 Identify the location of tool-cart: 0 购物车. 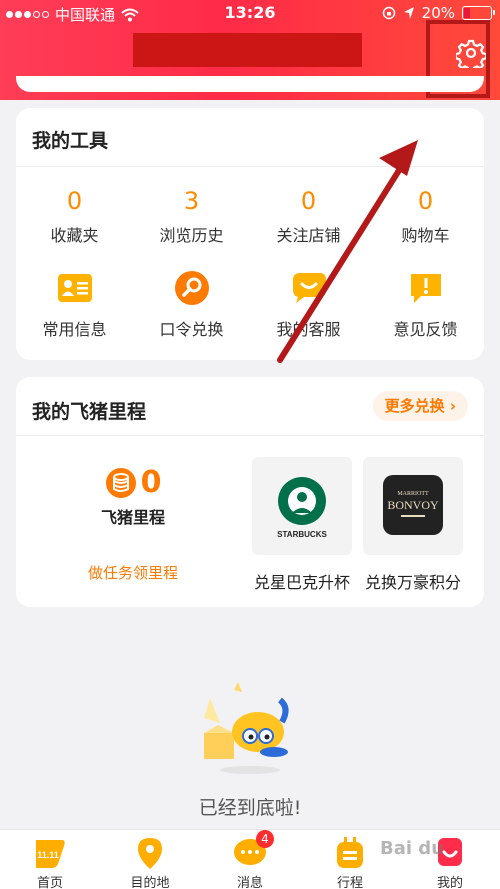
(425, 216).